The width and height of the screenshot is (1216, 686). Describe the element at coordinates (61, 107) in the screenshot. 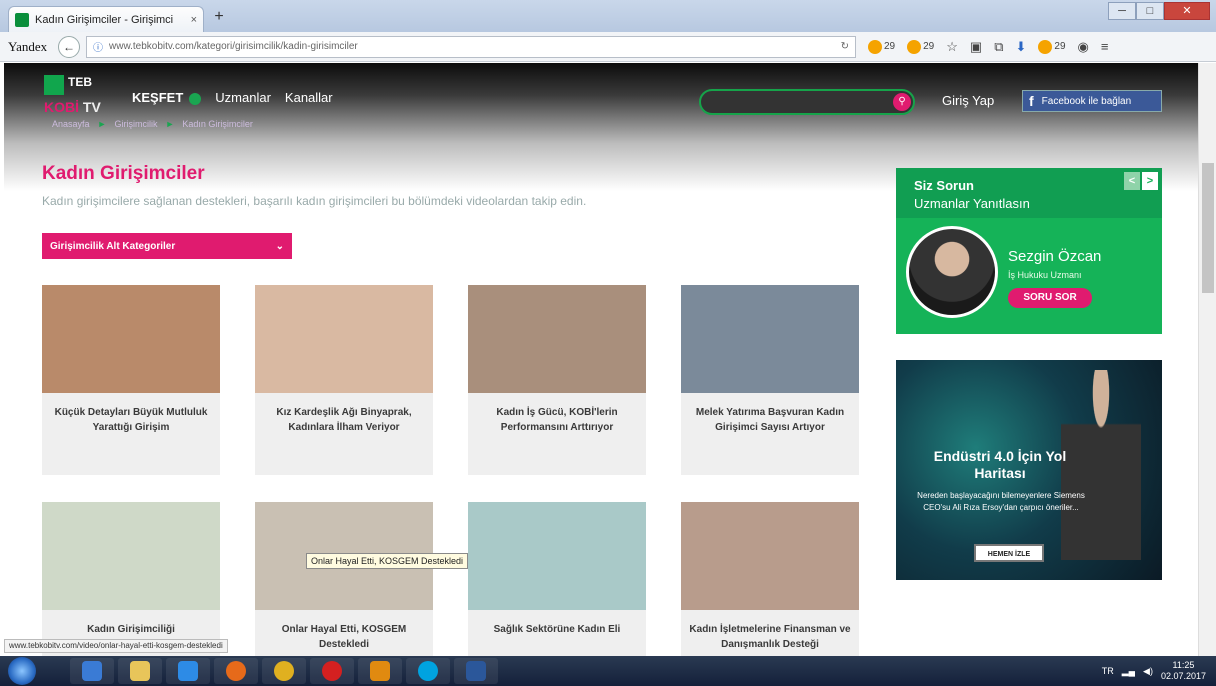

I see `logo-kobi: KOBİ` at that location.